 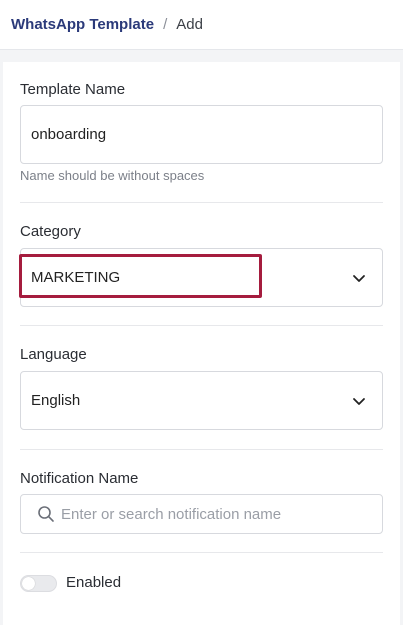 What do you see at coordinates (82, 24) in the screenshot?
I see `breadcrumb-parent-link: WhatsApp Template` at bounding box center [82, 24].